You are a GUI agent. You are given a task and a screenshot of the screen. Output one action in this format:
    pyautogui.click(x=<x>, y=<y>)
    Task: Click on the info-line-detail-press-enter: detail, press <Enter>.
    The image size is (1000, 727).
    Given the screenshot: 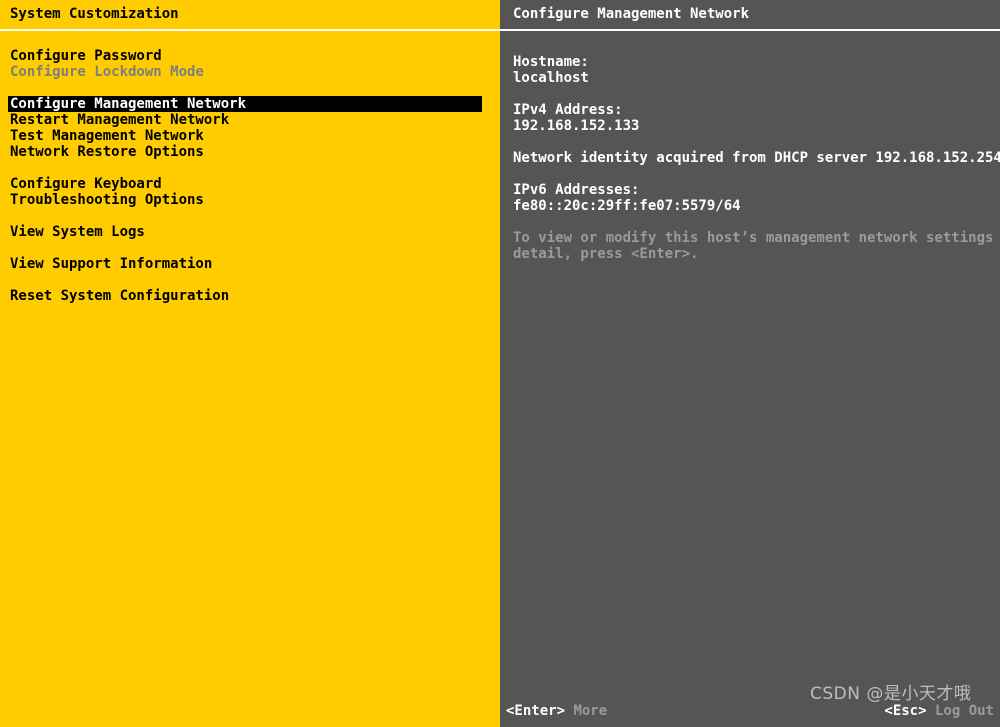 What is the action you would take?
    pyautogui.click(x=606, y=254)
    